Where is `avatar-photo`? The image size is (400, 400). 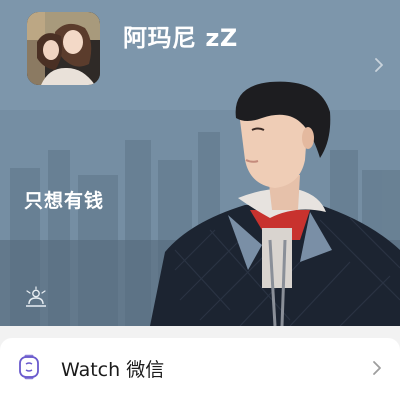 avatar-photo is located at coordinates (63, 48).